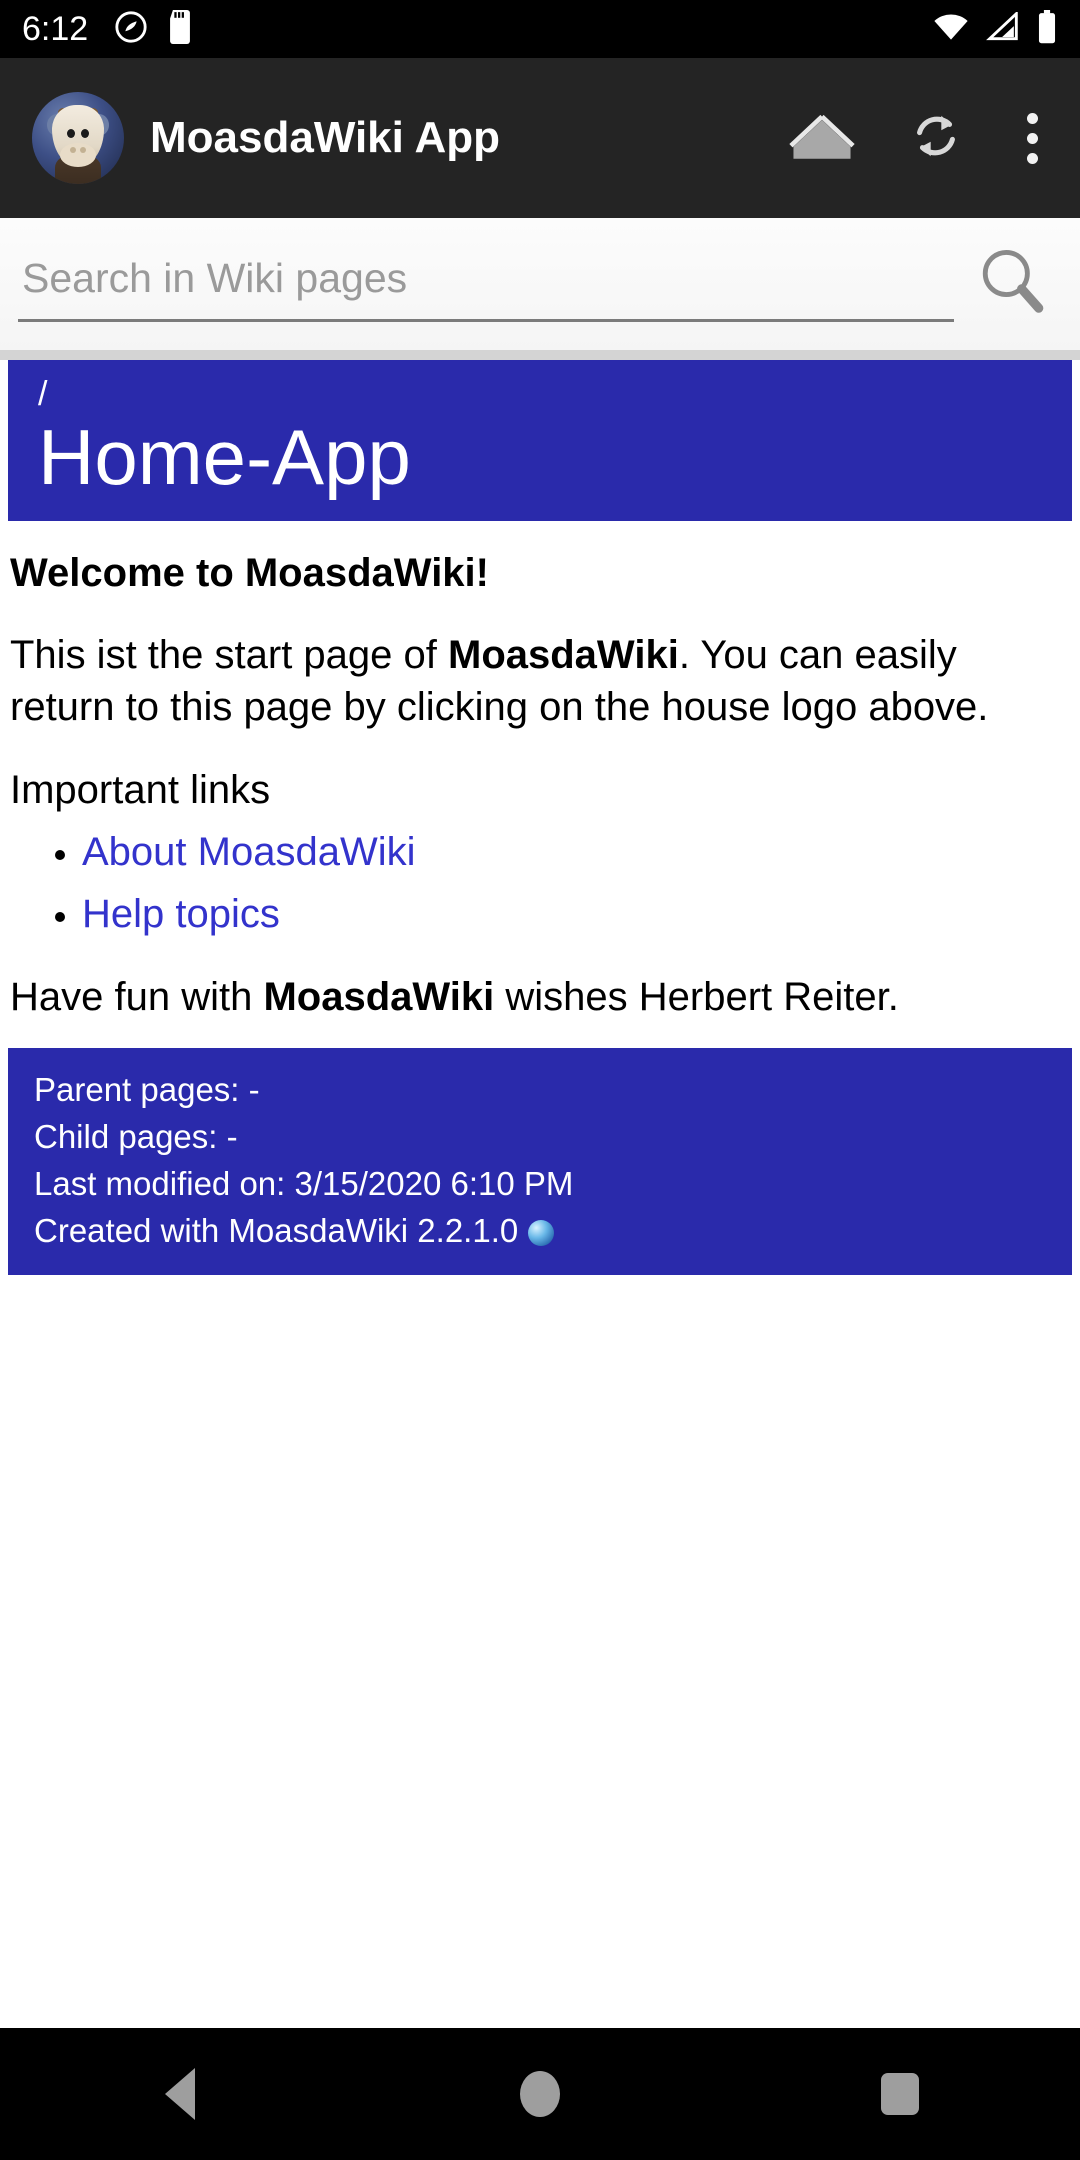 The image size is (1080, 2160). What do you see at coordinates (1032, 138) in the screenshot?
I see `overflow-menu-button` at bounding box center [1032, 138].